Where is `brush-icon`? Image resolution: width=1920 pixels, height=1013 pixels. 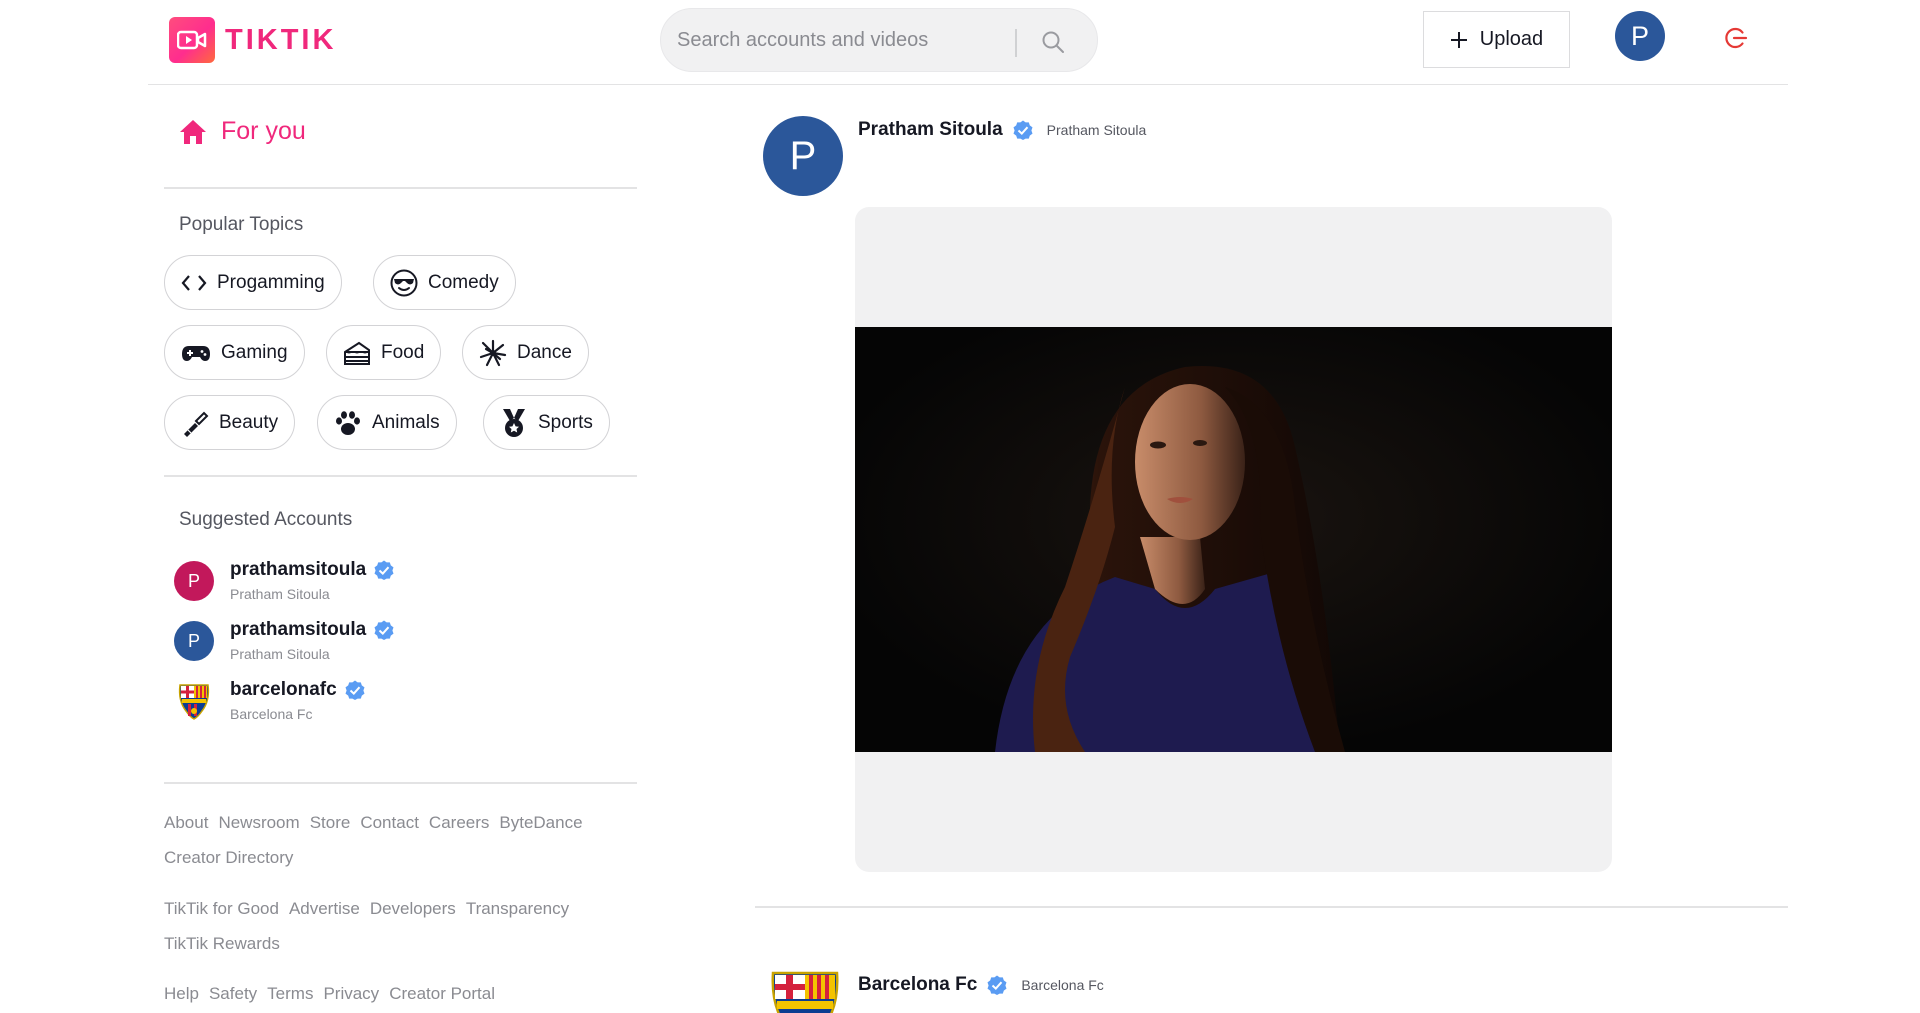 brush-icon is located at coordinates (196, 424).